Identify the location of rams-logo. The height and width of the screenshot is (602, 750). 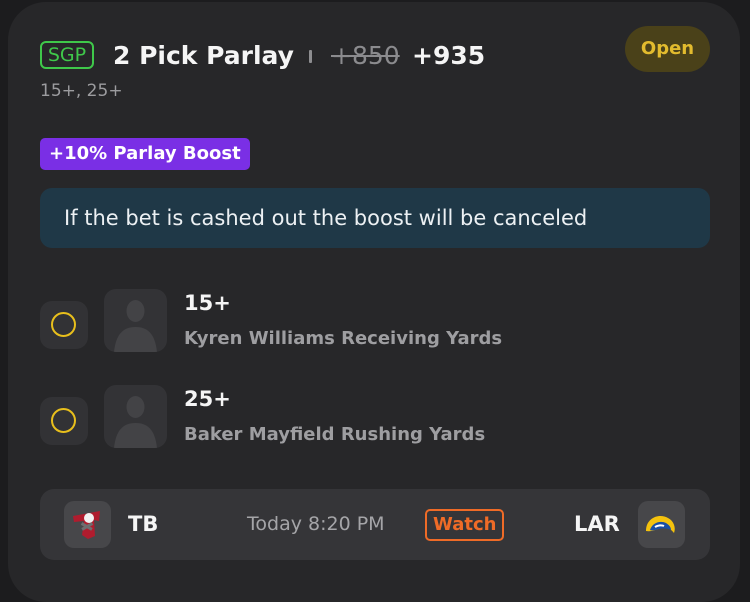
(661, 524).